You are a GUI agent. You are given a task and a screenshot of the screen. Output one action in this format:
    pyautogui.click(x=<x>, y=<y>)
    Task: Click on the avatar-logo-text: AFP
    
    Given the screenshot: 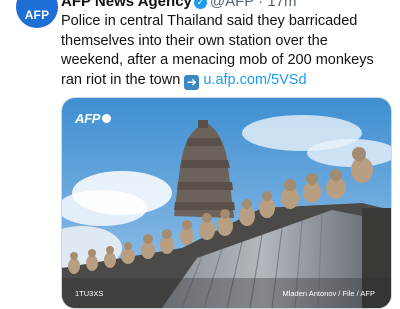 What is the action you would take?
    pyautogui.click(x=37, y=15)
    